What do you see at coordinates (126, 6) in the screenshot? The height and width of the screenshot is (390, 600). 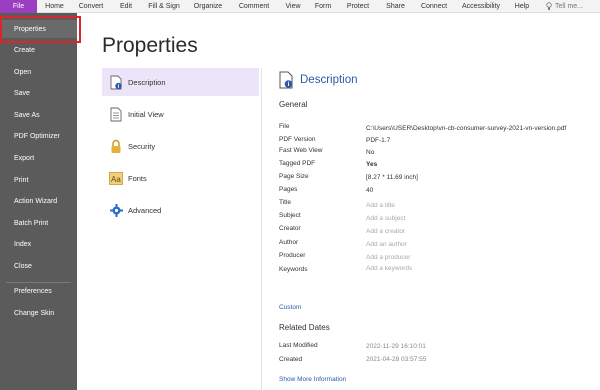 I see `menu-edit: Edit` at bounding box center [126, 6].